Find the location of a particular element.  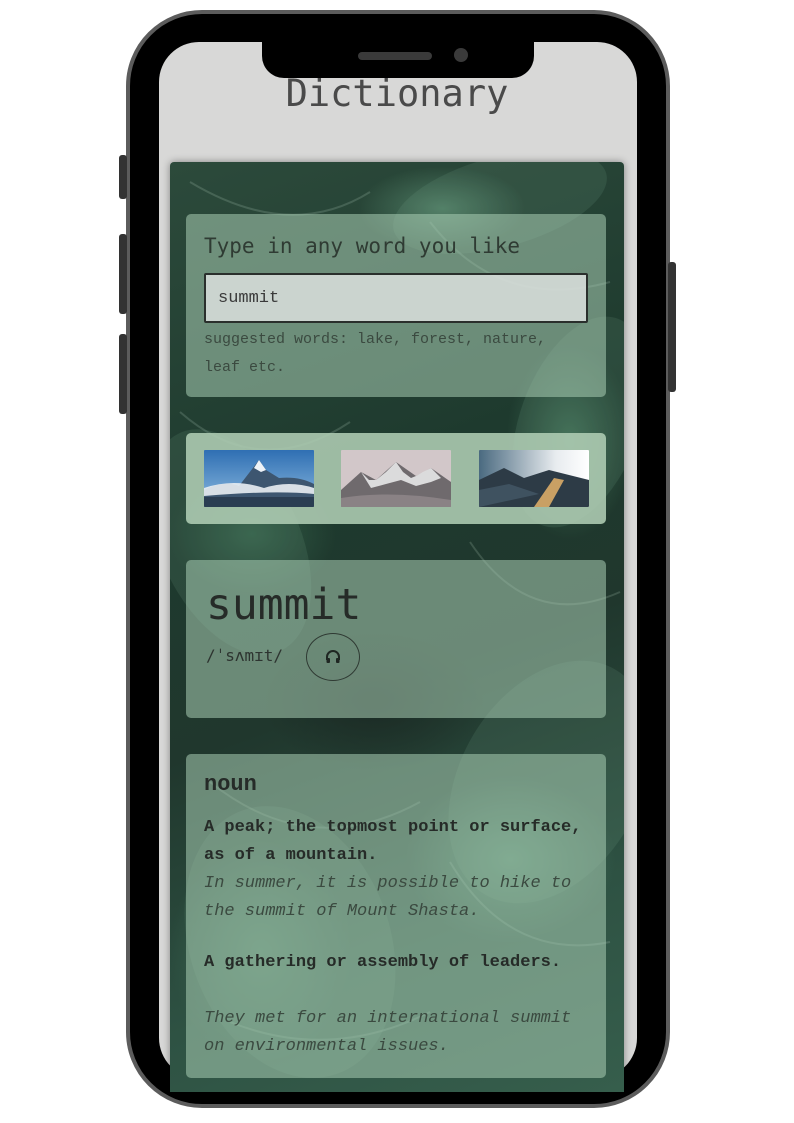

volume-up-button is located at coordinates (123, 274).